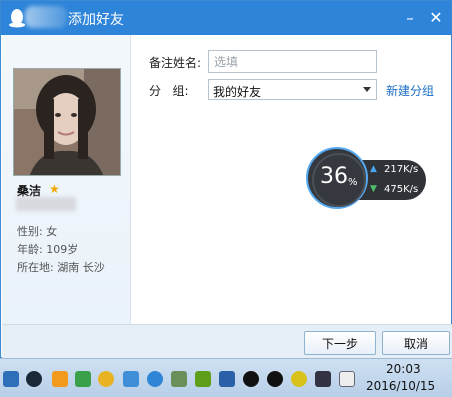 This screenshot has width=452, height=397. What do you see at coordinates (203, 379) in the screenshot?
I see `nvidia-icon` at bounding box center [203, 379].